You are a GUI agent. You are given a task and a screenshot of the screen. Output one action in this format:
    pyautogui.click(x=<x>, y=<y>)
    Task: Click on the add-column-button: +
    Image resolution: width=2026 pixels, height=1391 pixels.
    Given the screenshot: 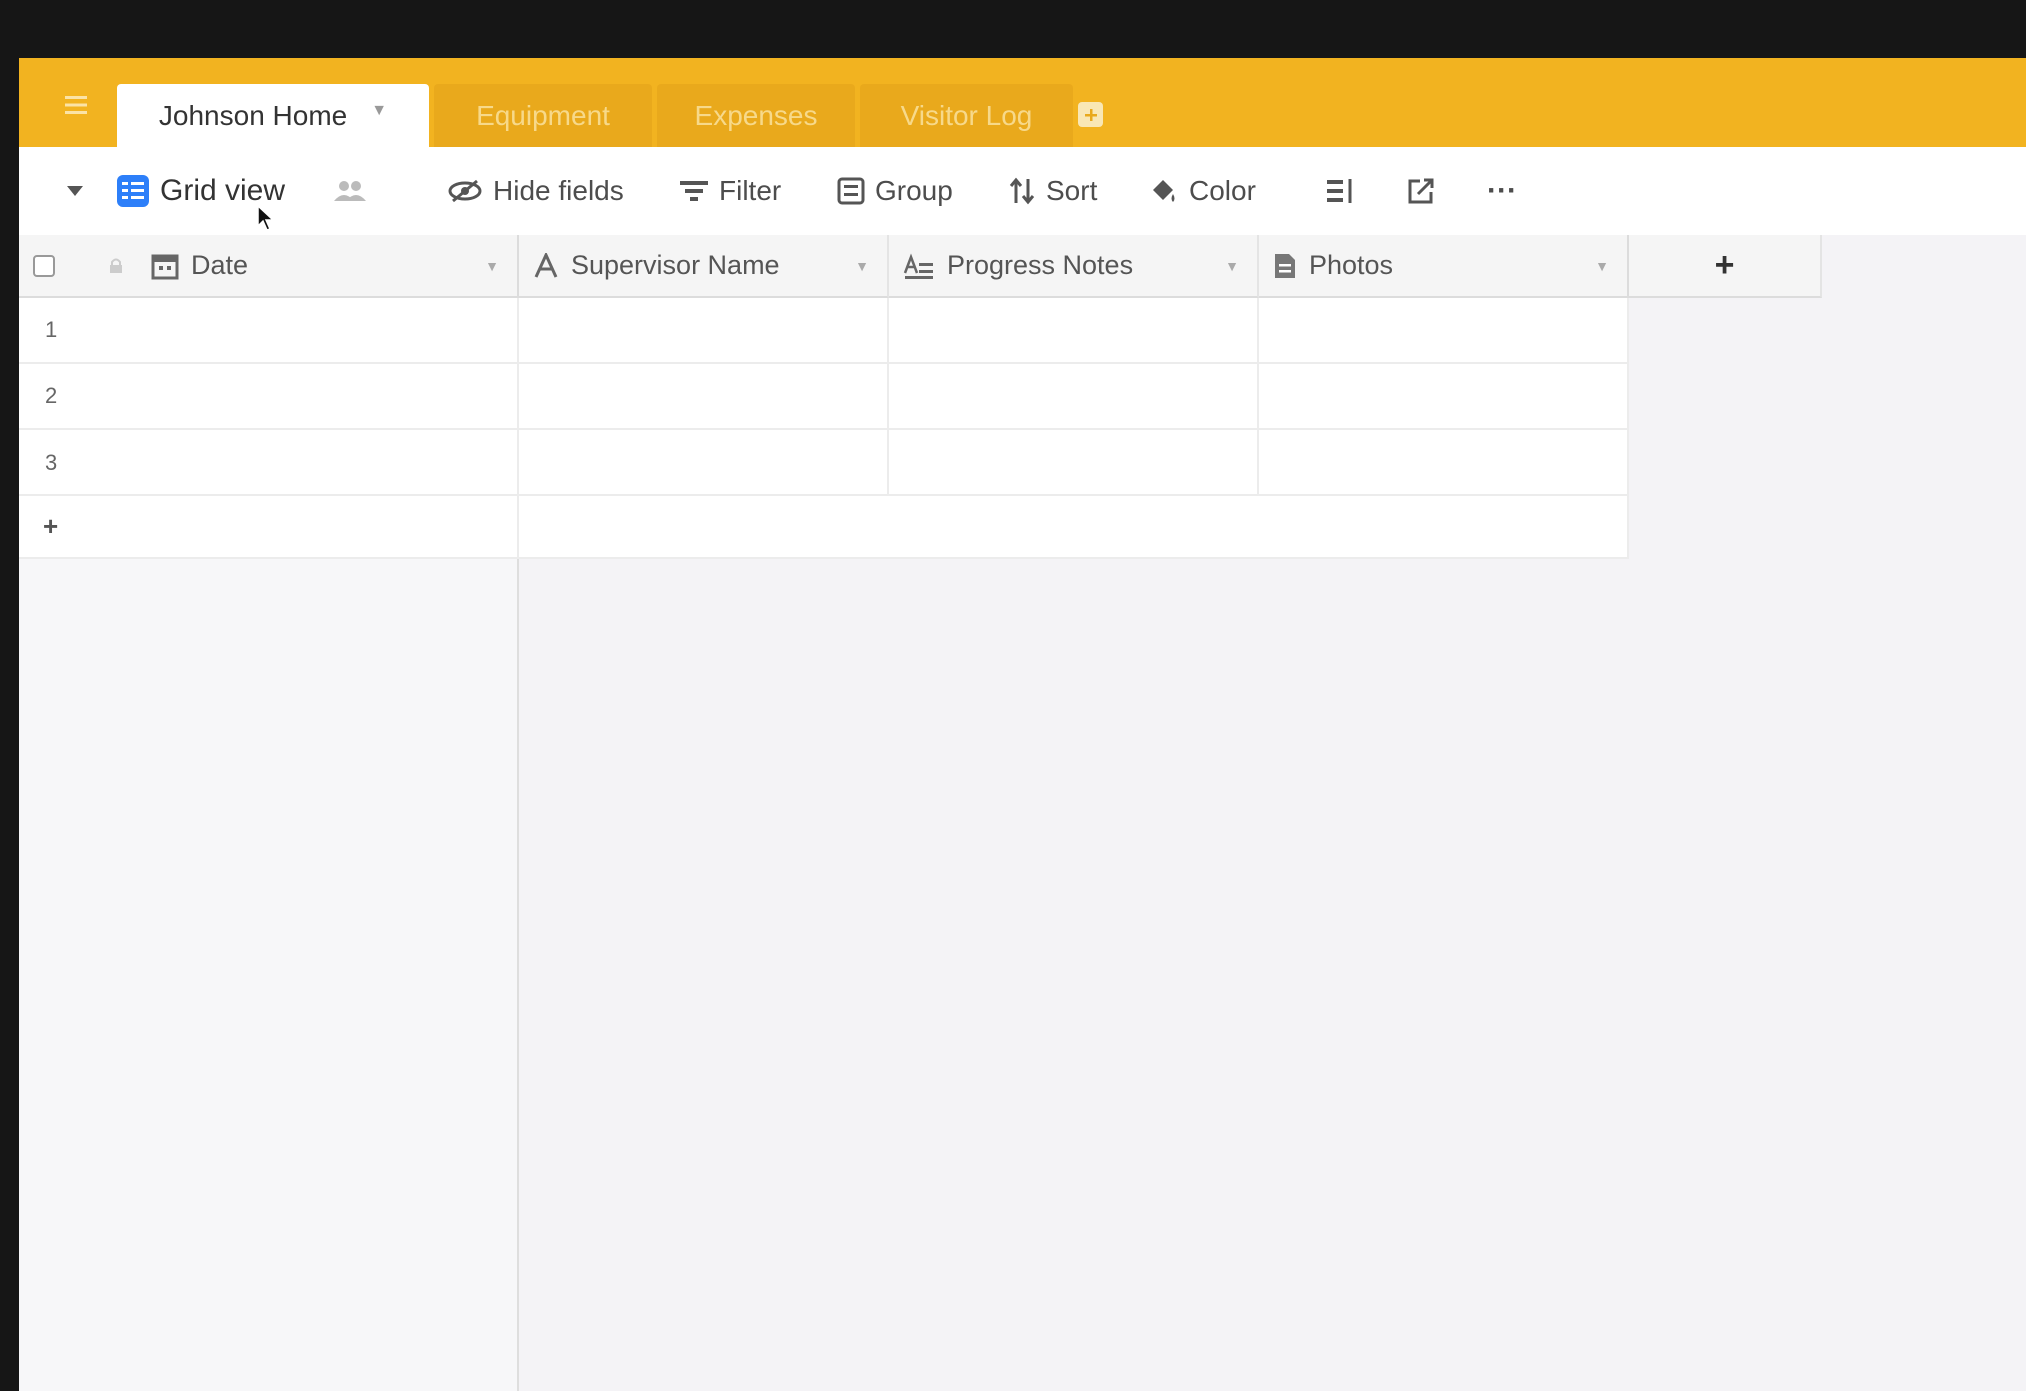 What is the action you would take?
    pyautogui.click(x=1725, y=266)
    